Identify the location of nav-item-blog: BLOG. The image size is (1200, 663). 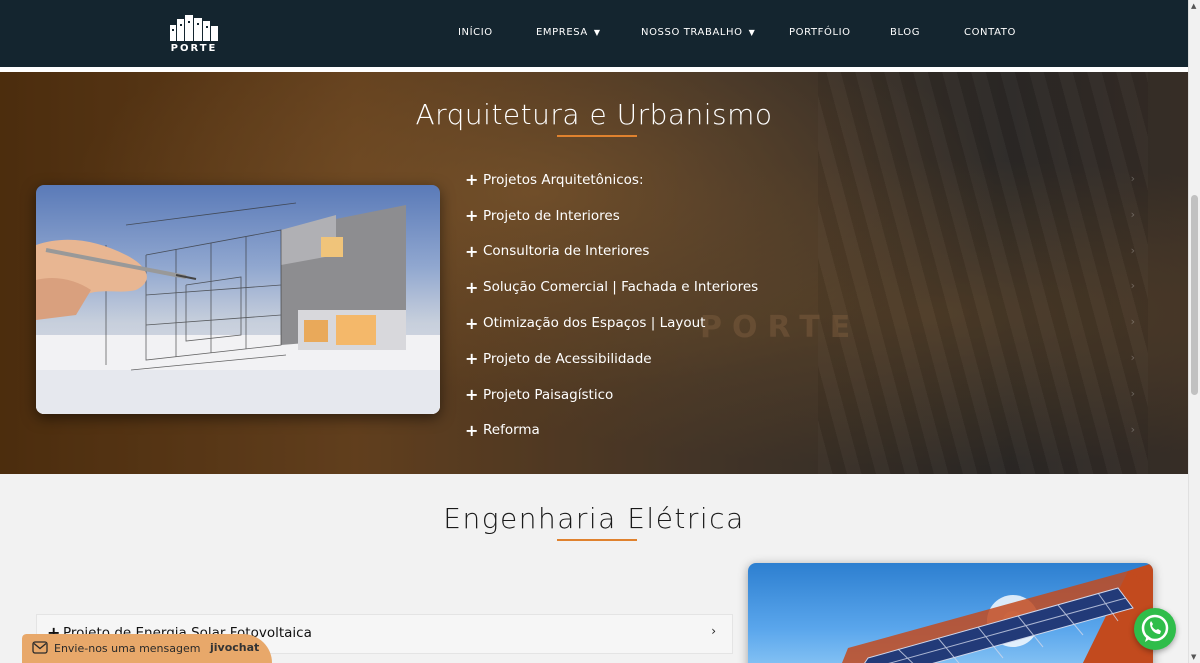
(905, 32).